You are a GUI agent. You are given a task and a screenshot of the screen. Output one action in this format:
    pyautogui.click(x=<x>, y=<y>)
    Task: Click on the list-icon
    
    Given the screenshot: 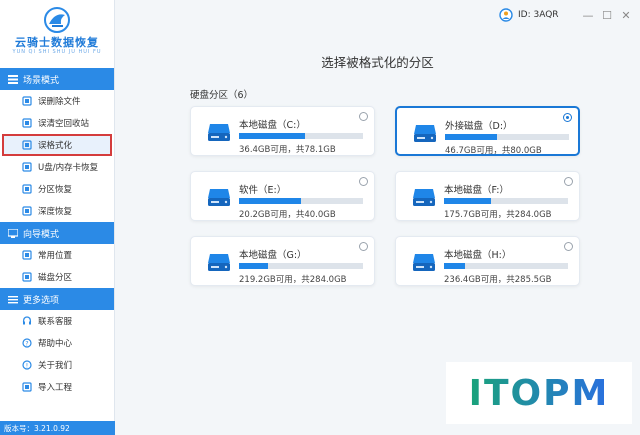 What is the action you would take?
    pyautogui.click(x=13, y=79)
    